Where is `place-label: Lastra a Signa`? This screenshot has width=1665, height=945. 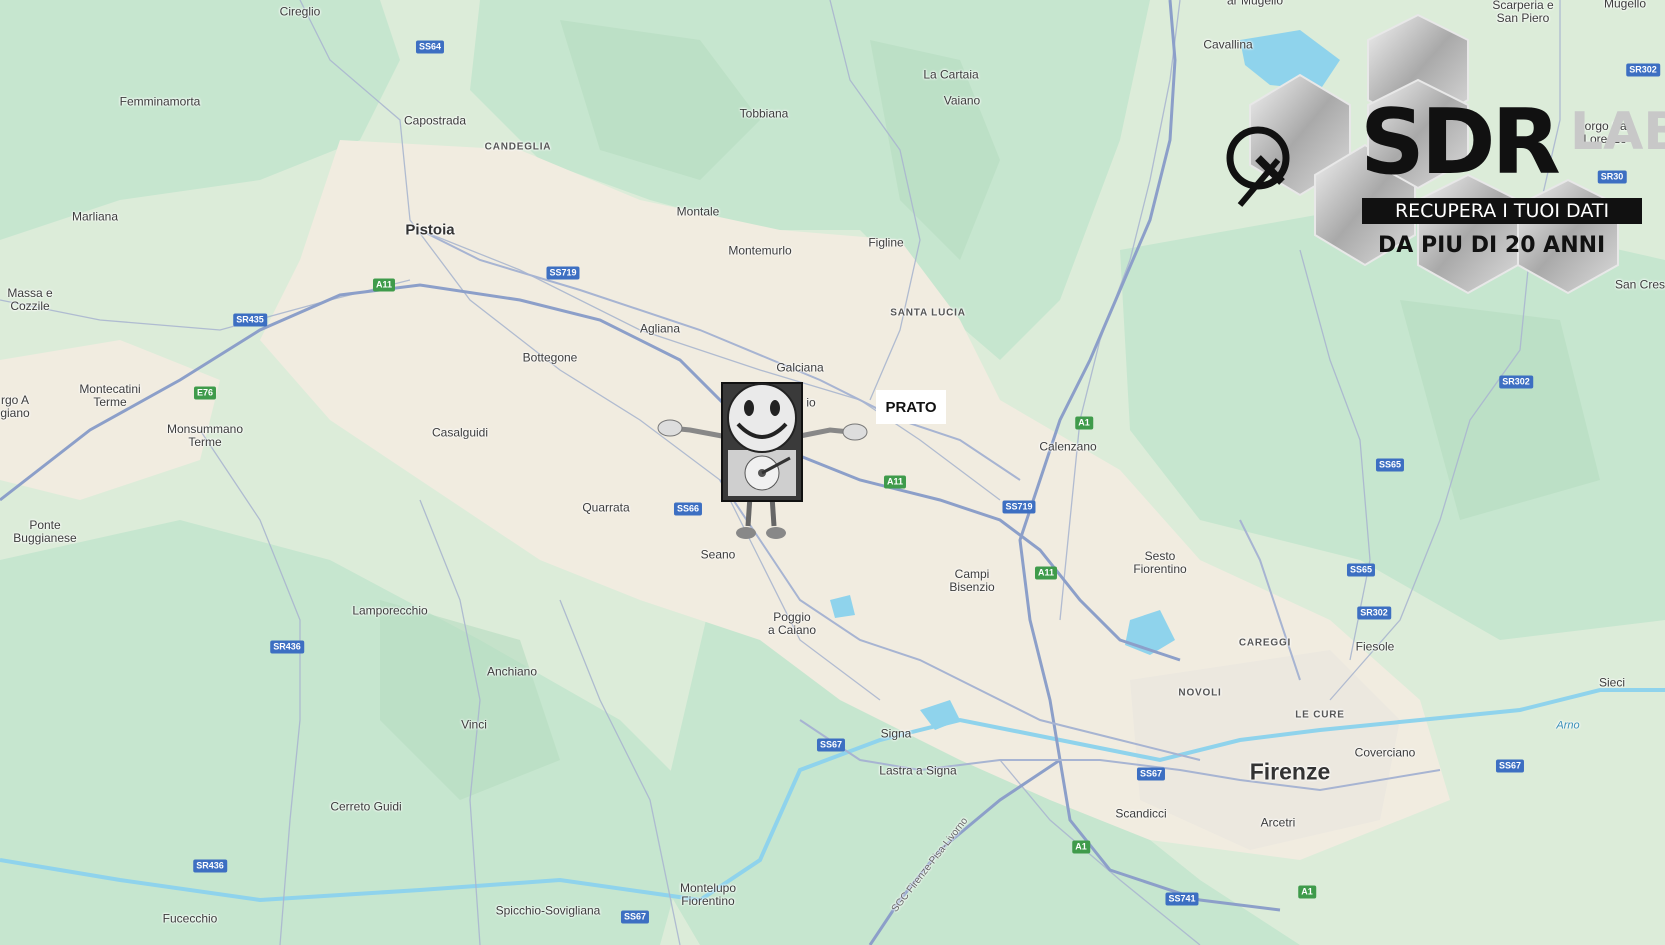 place-label: Lastra a Signa is located at coordinates (917, 771).